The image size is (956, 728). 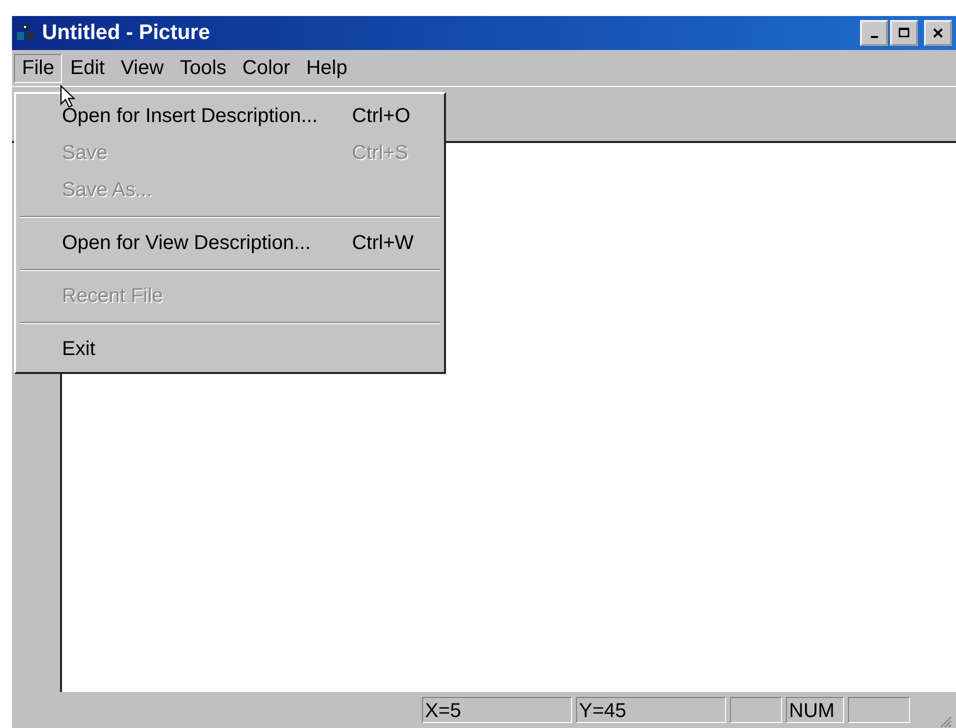 I want to click on maximize-icon, so click(x=904, y=33).